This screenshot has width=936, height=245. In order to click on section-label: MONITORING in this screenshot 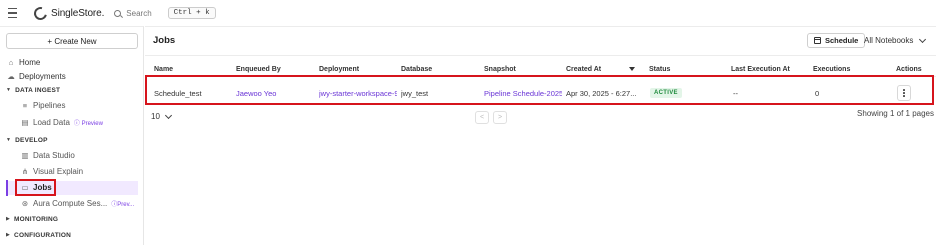, I will do `click(36, 219)`.